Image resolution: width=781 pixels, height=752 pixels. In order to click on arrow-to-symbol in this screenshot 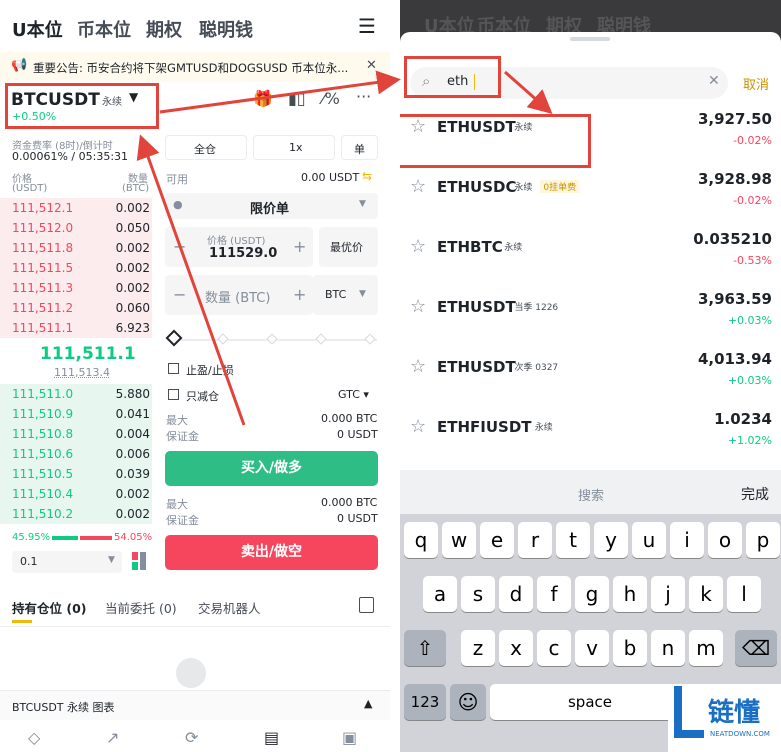, I will do `click(191, 280)`.